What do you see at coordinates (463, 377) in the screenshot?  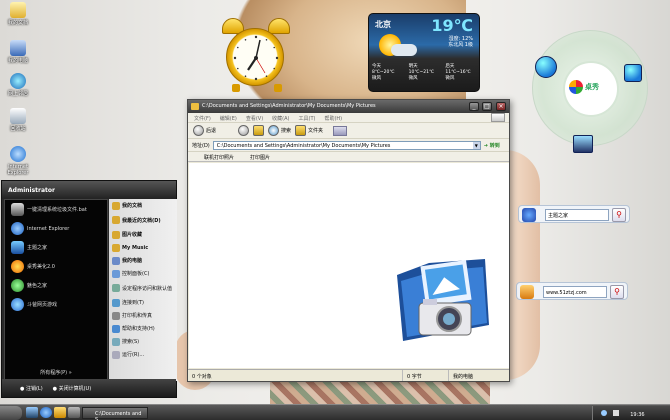 I see `status-location: 我的电脑` at bounding box center [463, 377].